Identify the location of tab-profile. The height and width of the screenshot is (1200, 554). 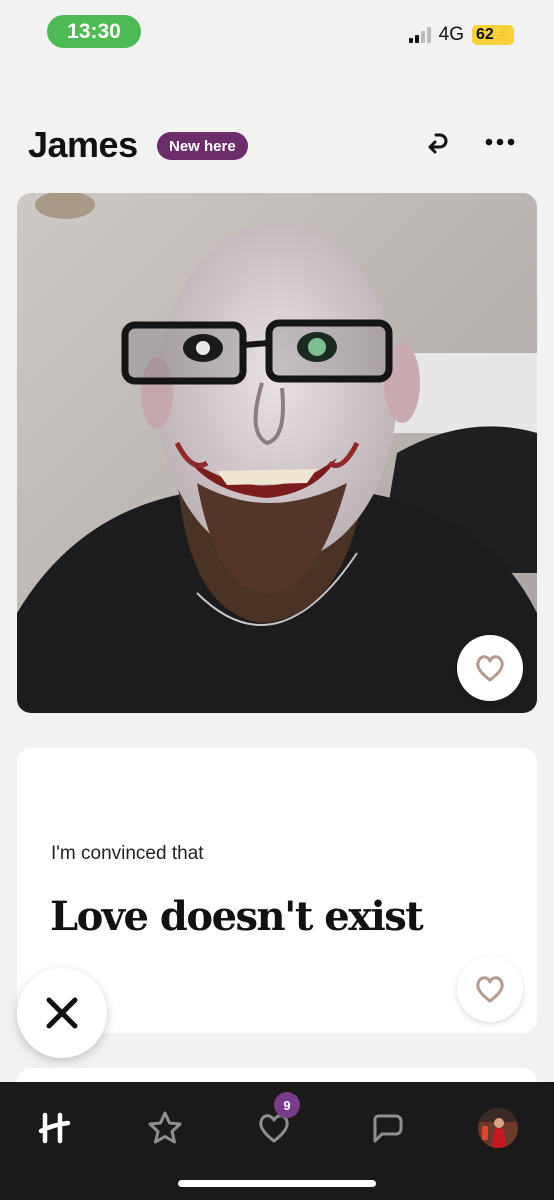
(498, 1128).